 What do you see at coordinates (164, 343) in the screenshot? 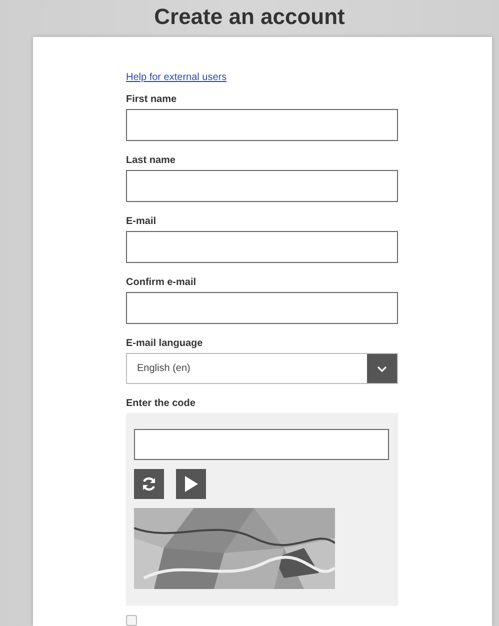
I see `field-label: E-mail language` at bounding box center [164, 343].